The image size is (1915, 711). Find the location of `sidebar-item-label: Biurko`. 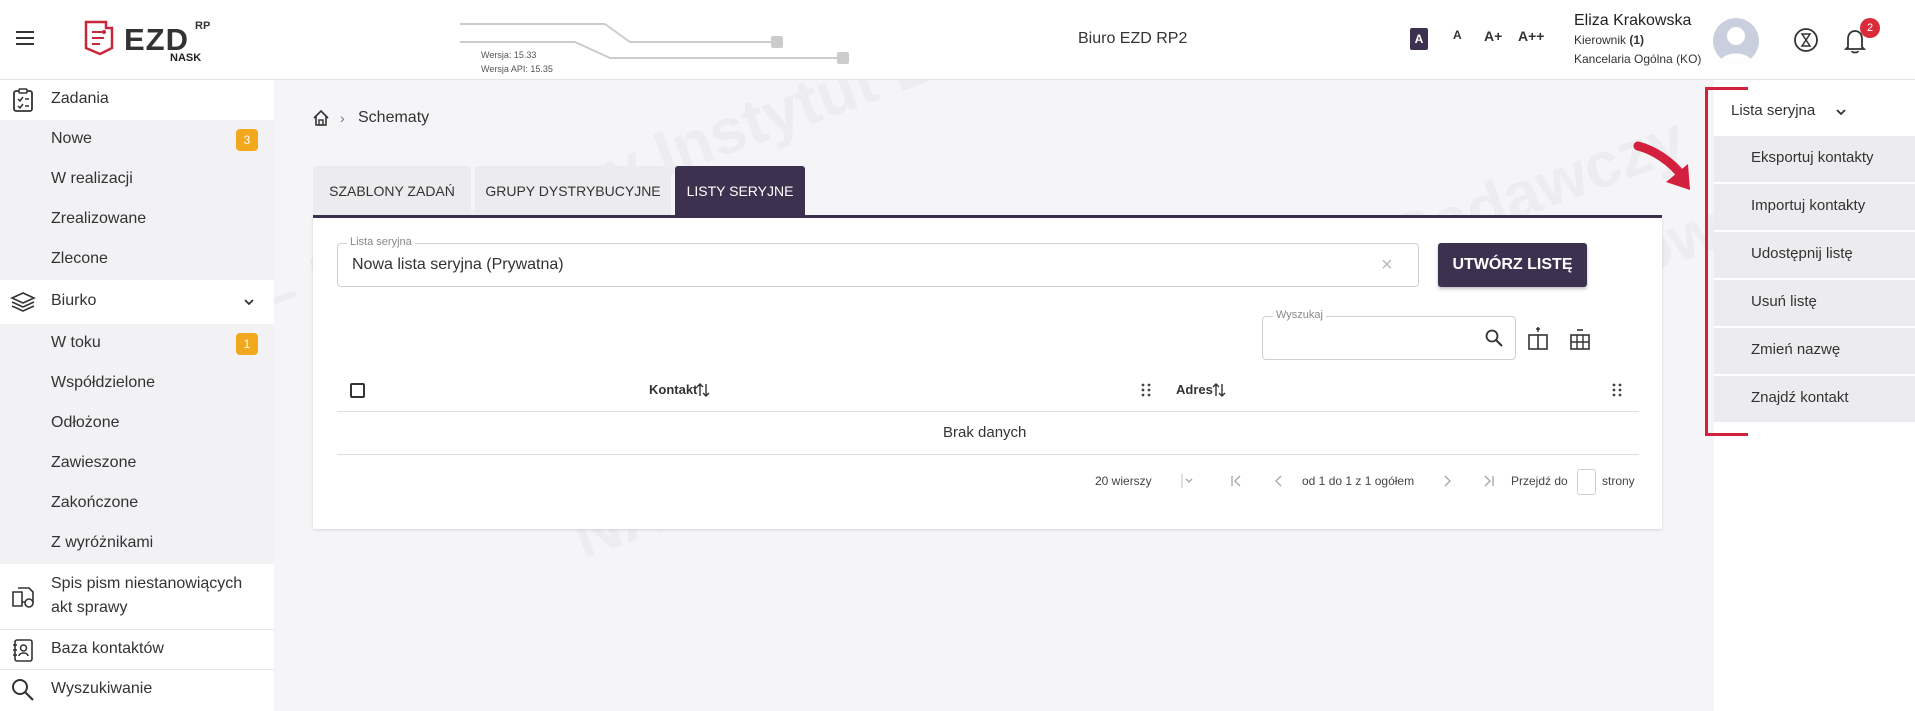

sidebar-item-label: Biurko is located at coordinates (74, 300).